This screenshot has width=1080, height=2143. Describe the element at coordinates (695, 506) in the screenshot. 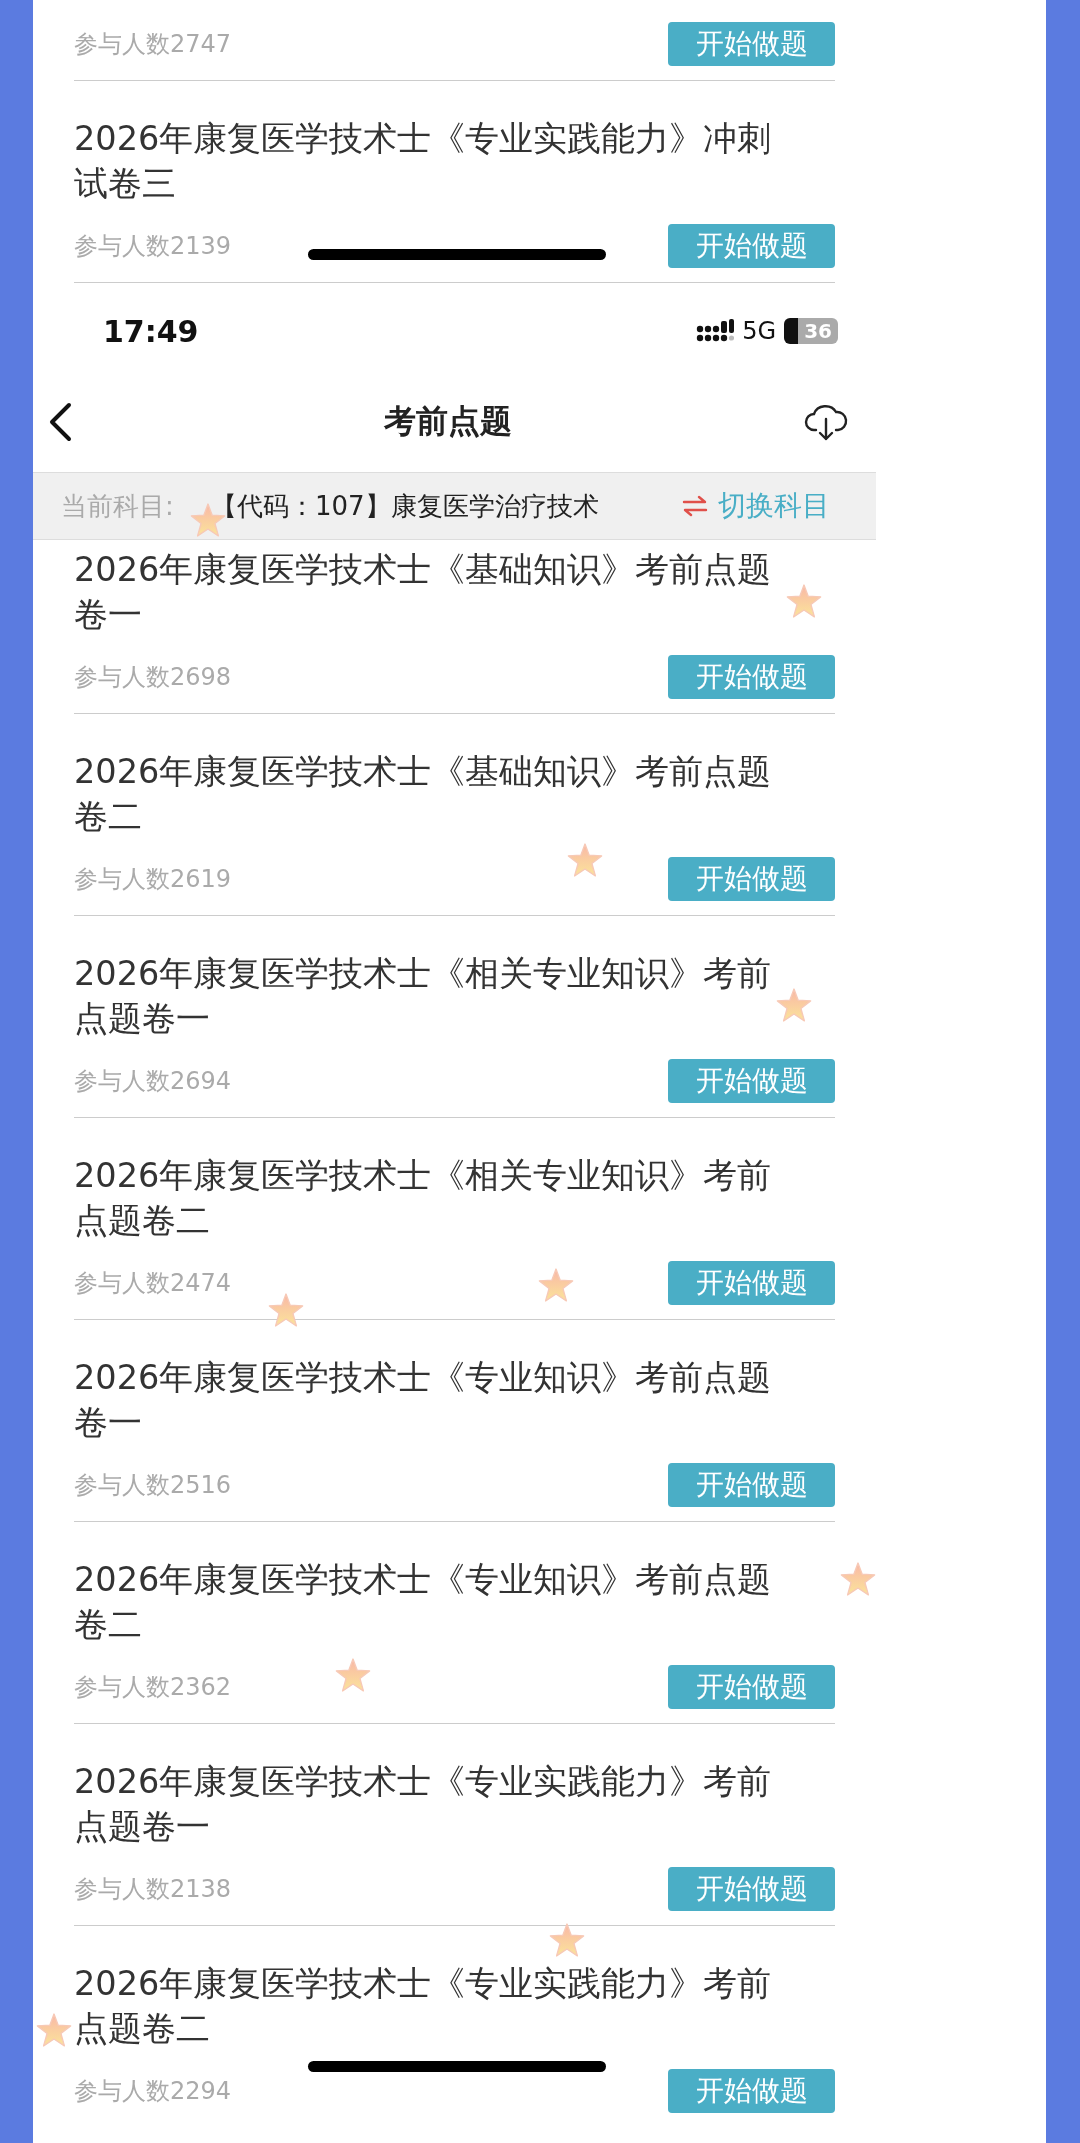

I see `swap-icon` at that location.